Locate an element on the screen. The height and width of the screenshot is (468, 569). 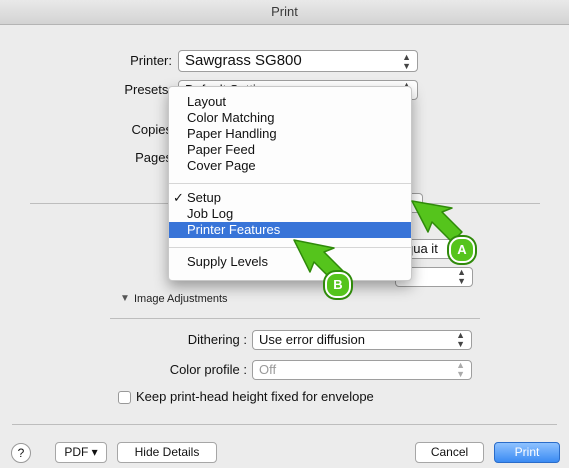
callout-arrows is located at coordinates (378, 241).